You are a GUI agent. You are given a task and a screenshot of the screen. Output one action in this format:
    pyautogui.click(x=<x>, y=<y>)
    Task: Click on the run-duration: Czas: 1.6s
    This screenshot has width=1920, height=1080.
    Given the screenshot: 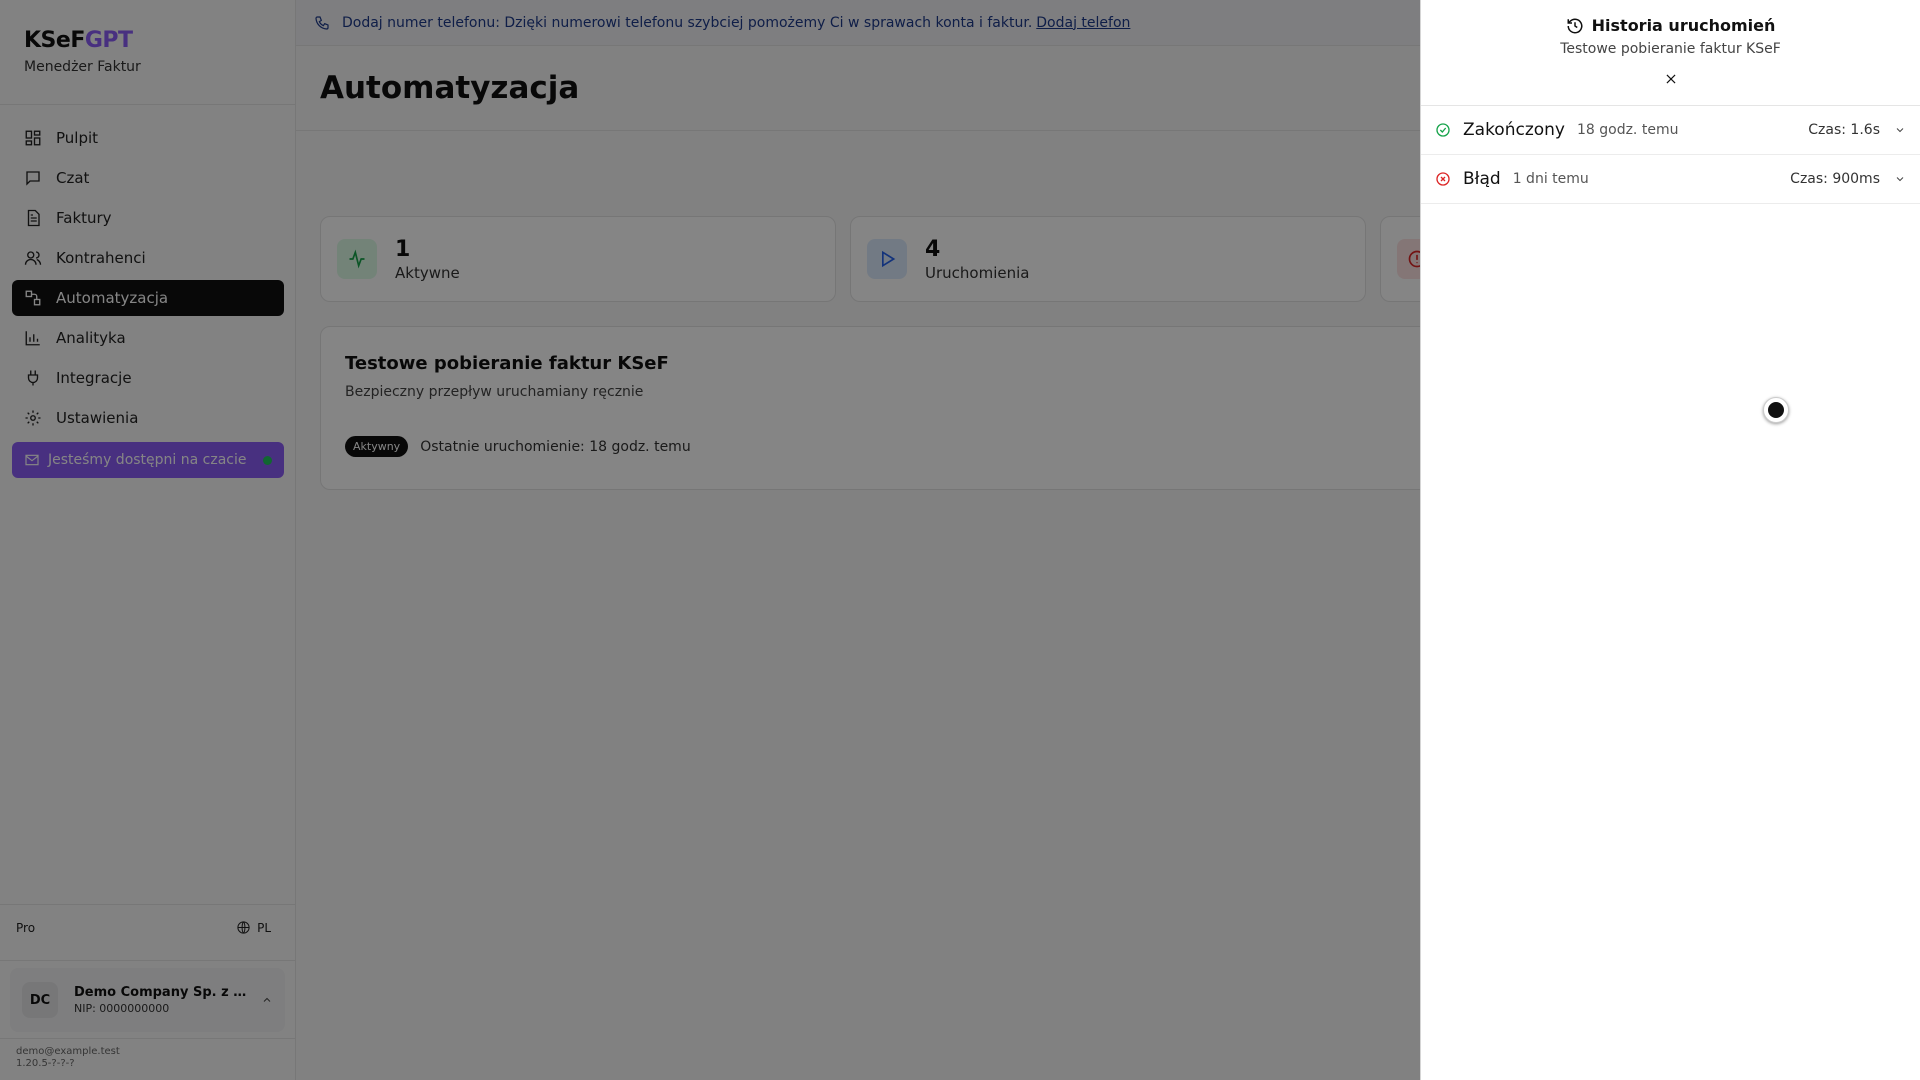 What is the action you would take?
    pyautogui.click(x=1844, y=130)
    